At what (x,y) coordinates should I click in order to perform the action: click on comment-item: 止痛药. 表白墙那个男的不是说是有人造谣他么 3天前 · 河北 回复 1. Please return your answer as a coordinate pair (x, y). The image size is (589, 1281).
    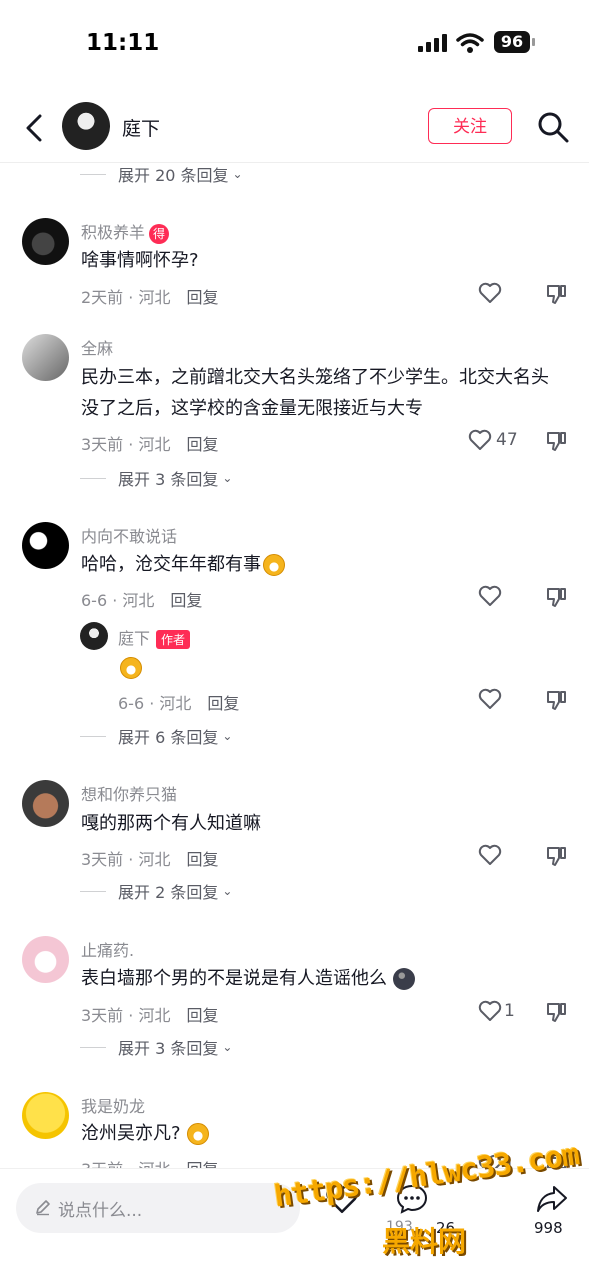
    Looking at the image, I should click on (294, 982).